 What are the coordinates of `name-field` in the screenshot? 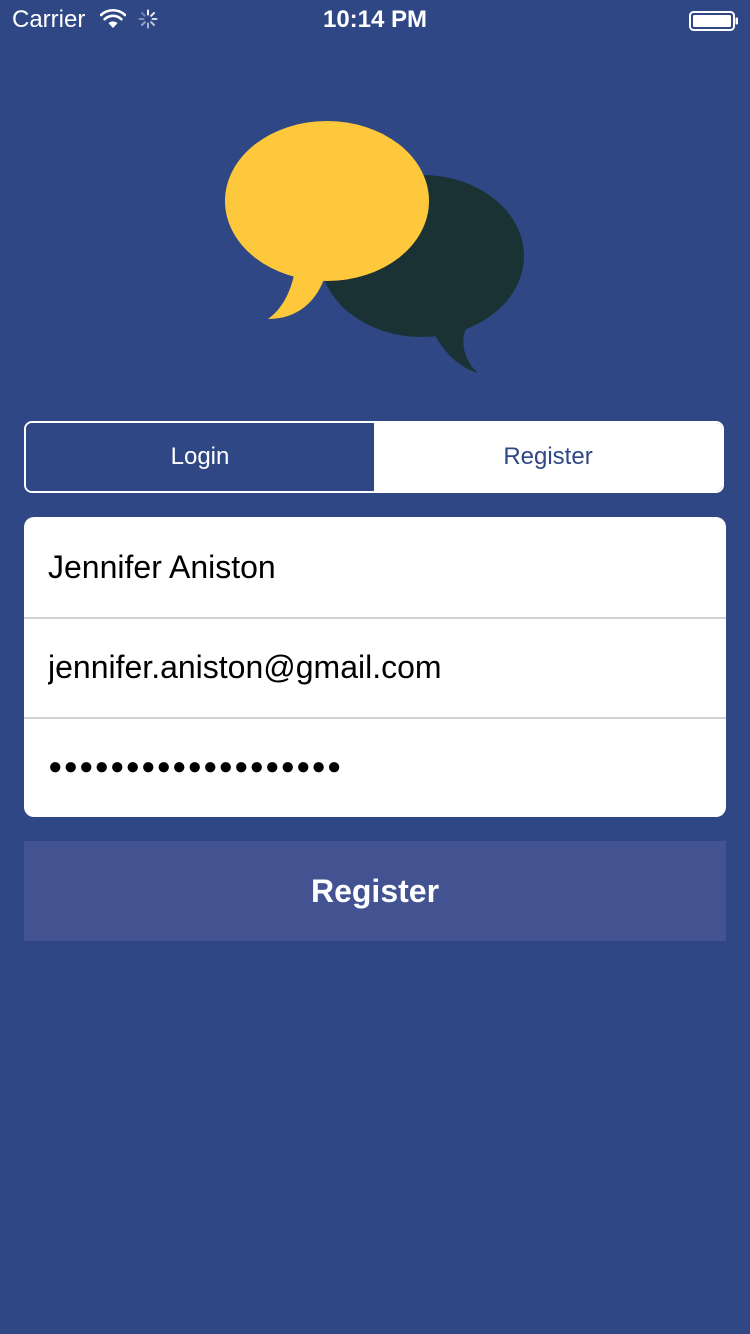 It's located at (375, 567).